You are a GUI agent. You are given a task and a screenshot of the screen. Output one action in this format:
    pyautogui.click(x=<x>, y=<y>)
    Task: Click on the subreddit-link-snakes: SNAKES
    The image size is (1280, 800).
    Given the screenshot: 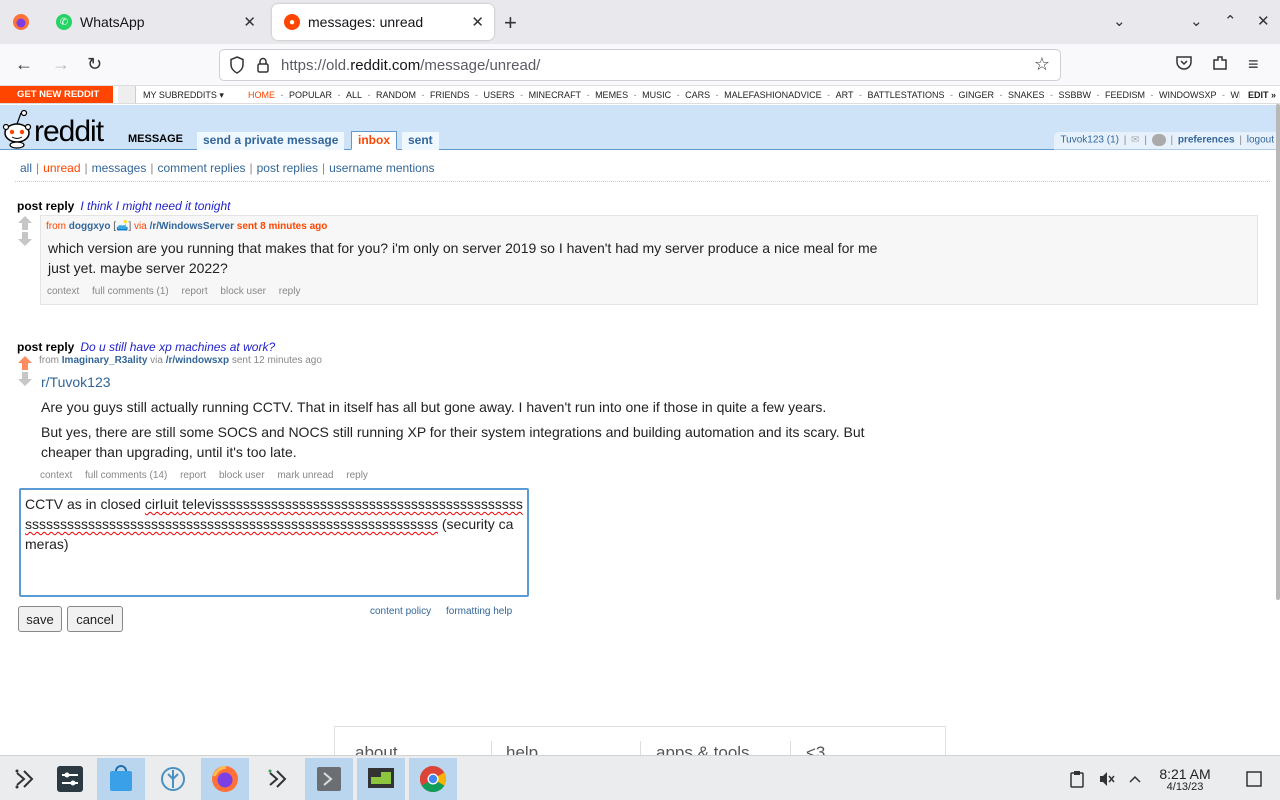 What is the action you would take?
    pyautogui.click(x=1026, y=95)
    